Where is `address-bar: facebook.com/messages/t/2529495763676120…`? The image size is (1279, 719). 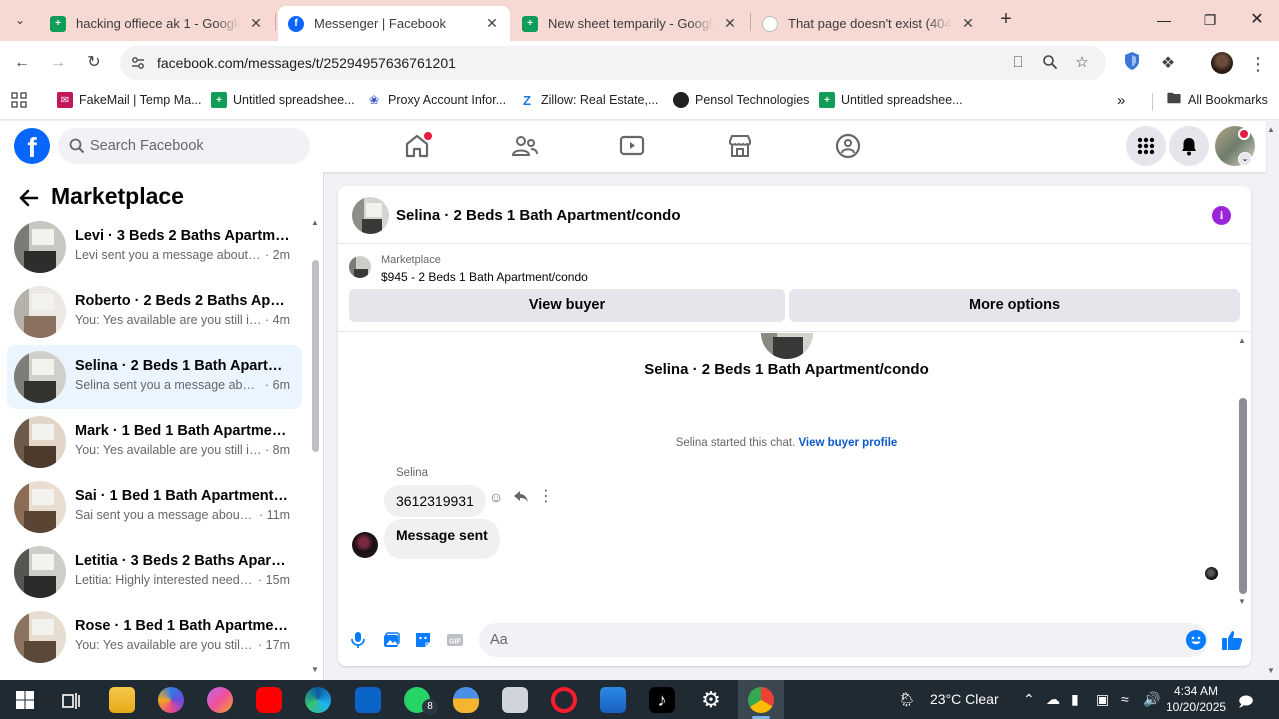
address-bar: facebook.com/messages/t/2529495763676120… is located at coordinates (613, 63).